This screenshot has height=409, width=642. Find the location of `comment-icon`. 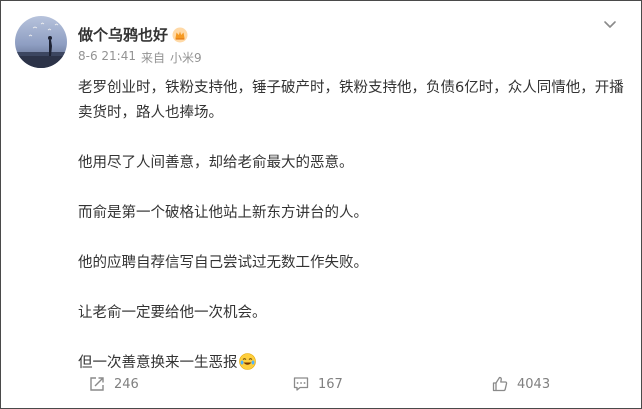

comment-icon is located at coordinates (301, 384).